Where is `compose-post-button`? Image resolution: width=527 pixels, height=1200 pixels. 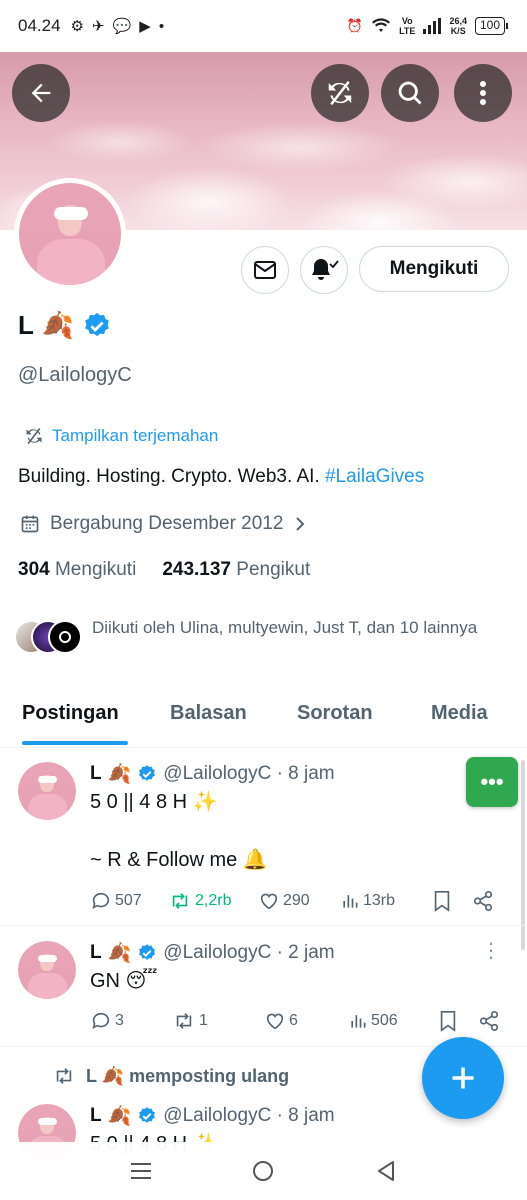 compose-post-button is located at coordinates (463, 1078).